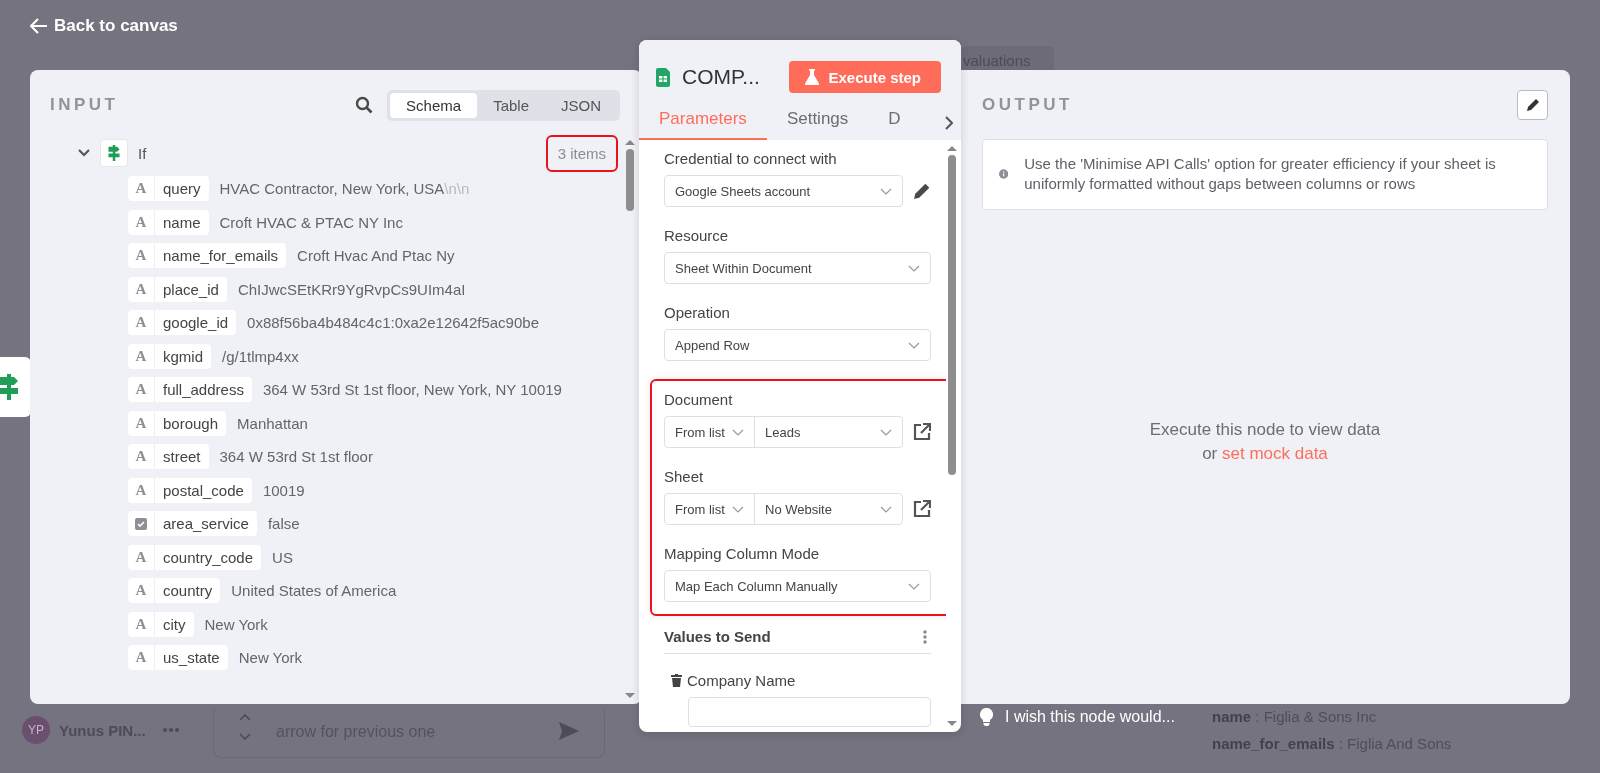 The width and height of the screenshot is (1600, 773). What do you see at coordinates (741, 680) in the screenshot?
I see `field-label: Company Name` at bounding box center [741, 680].